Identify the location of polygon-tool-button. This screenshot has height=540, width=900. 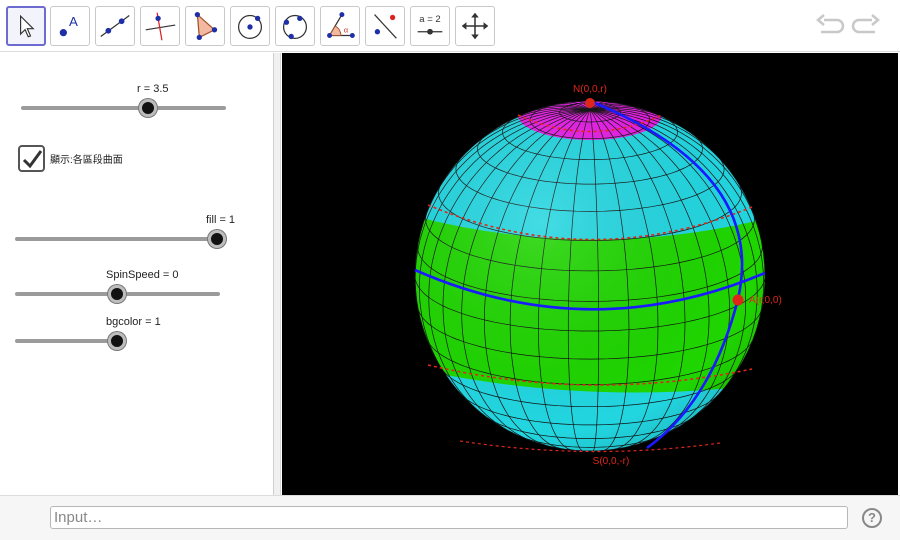
(205, 26).